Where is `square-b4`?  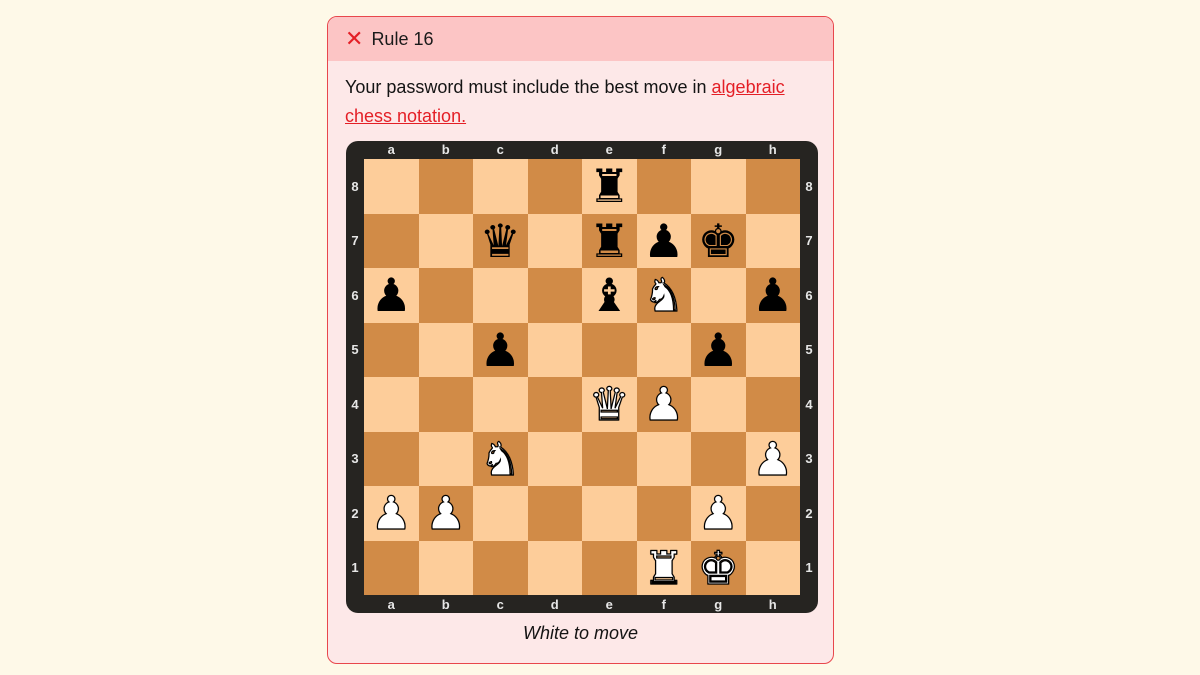 square-b4 is located at coordinates (445, 404).